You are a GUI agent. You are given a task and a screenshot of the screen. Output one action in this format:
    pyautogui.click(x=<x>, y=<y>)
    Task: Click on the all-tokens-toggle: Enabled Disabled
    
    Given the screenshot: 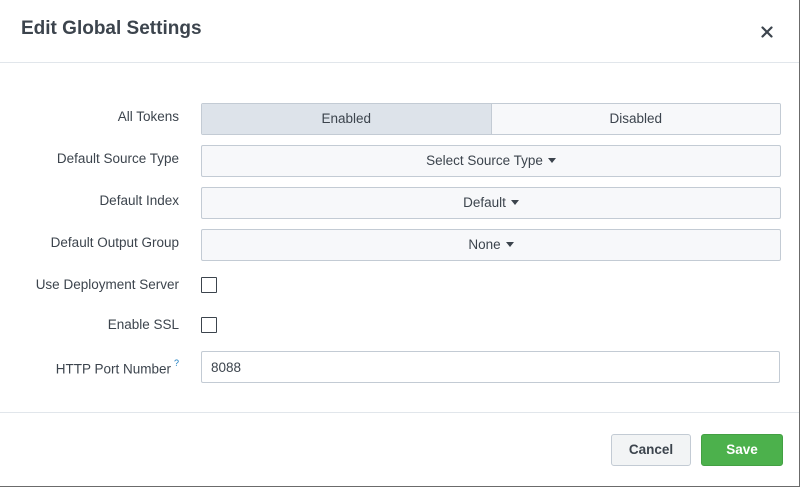 What is the action you would take?
    pyautogui.click(x=491, y=119)
    